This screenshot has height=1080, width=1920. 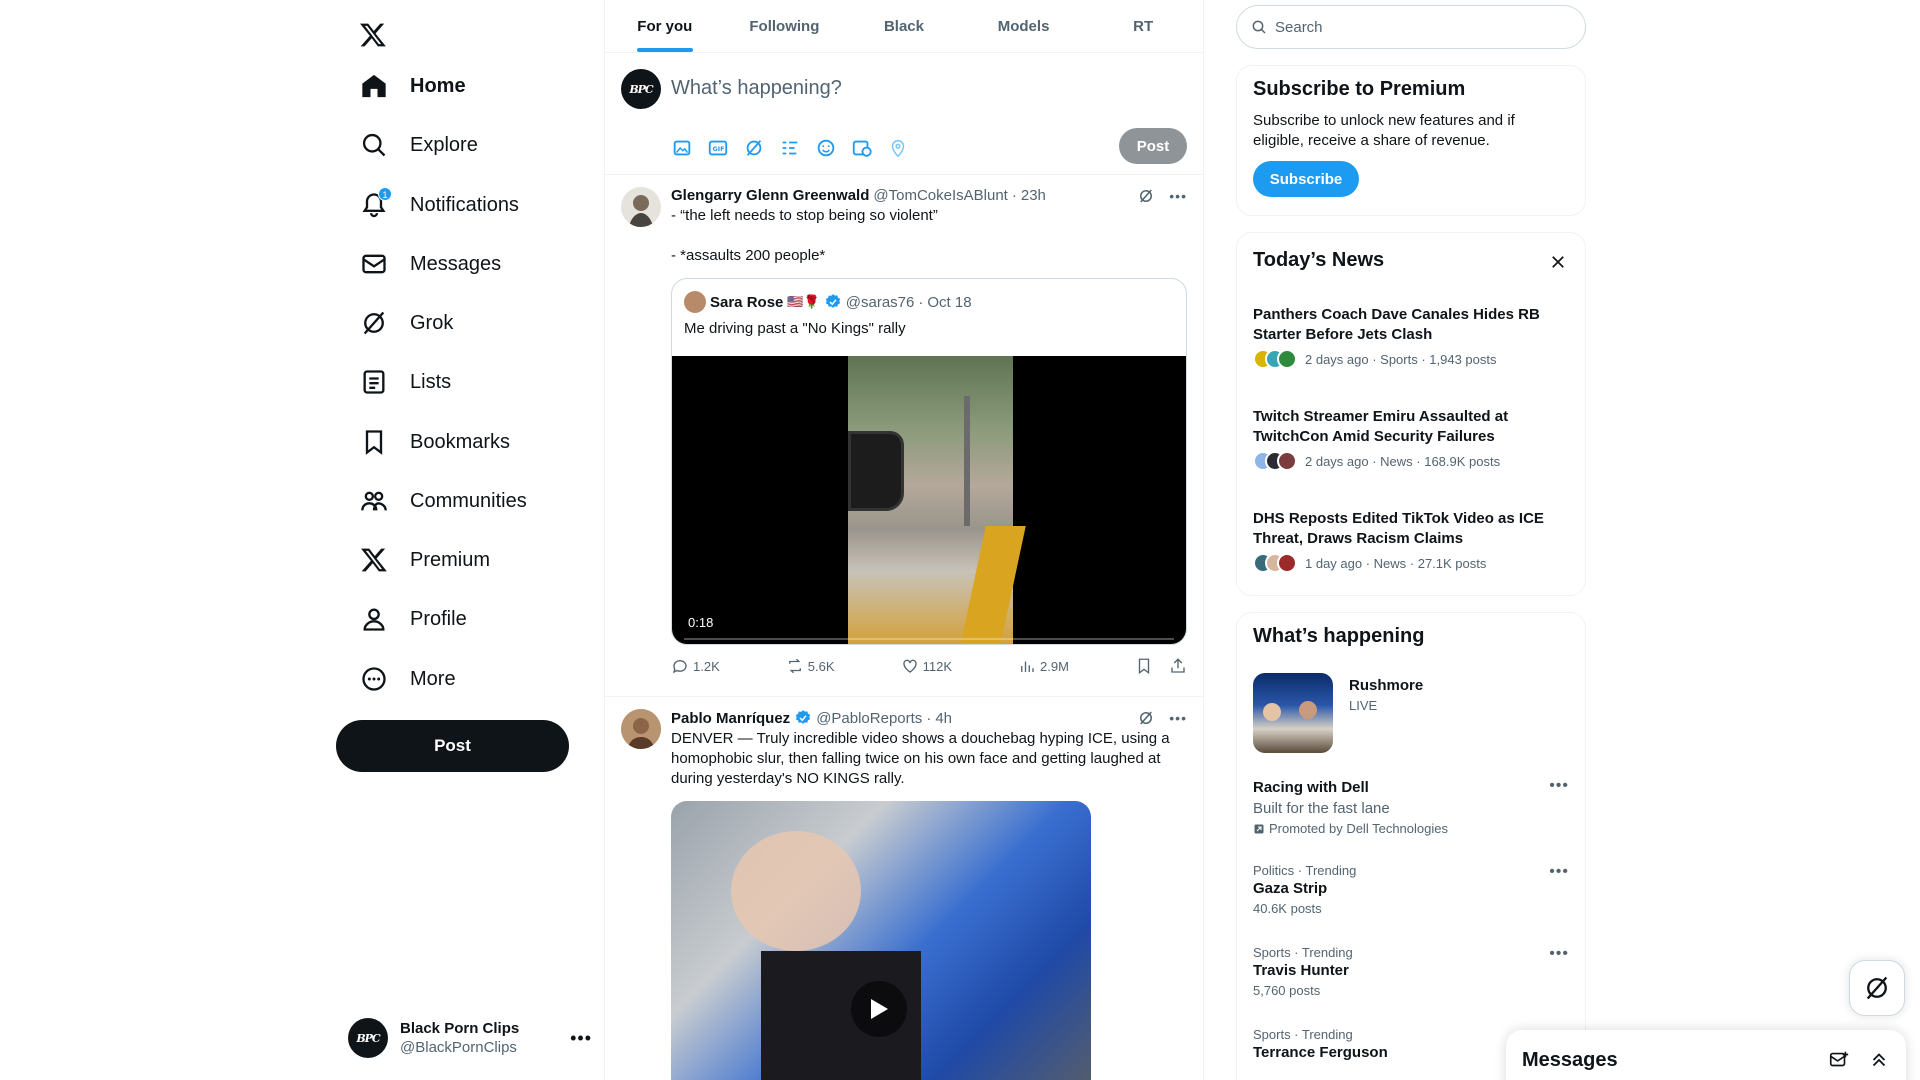 I want to click on road-curb, so click(x=993, y=585).